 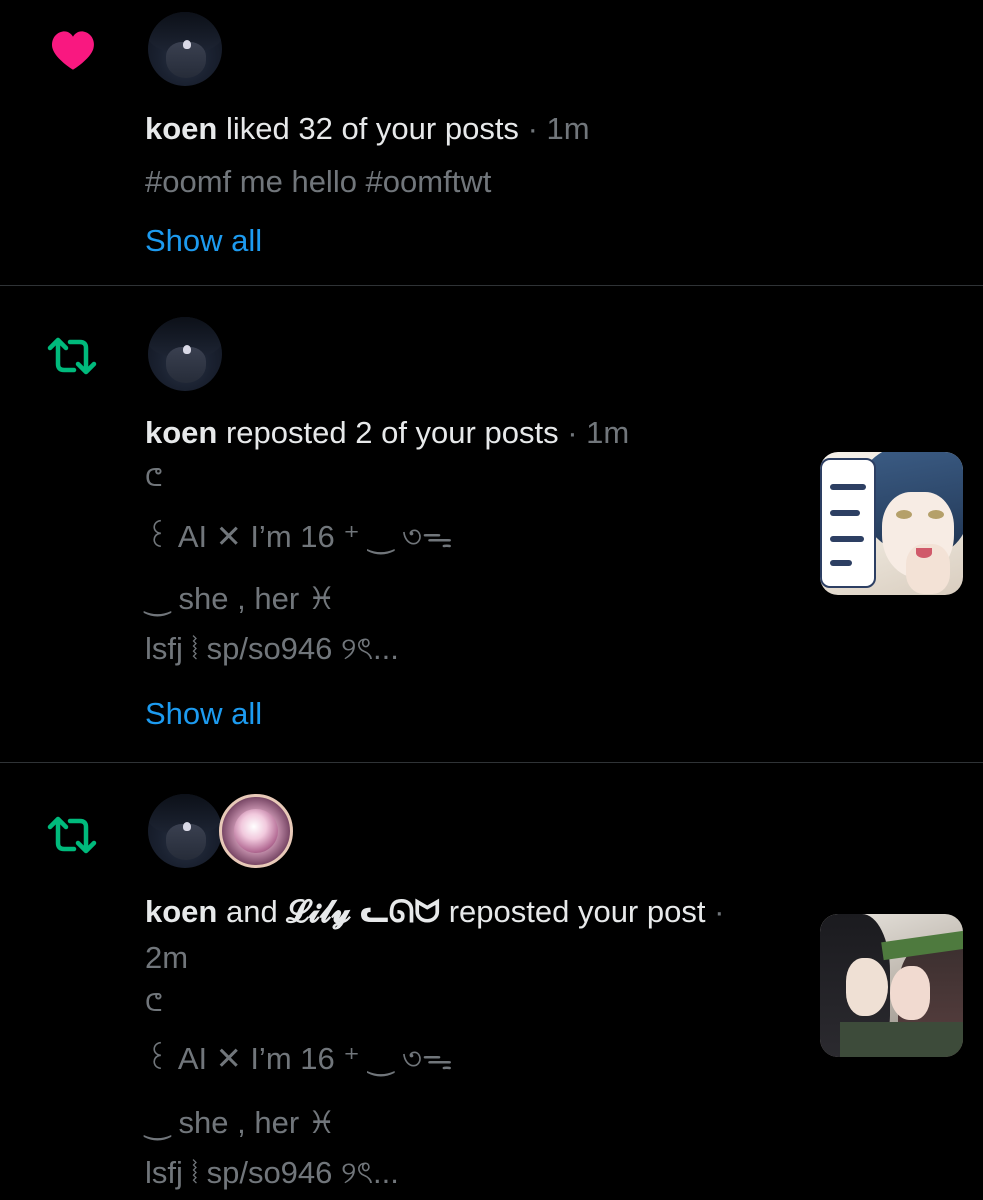 I want to click on heart-icon, so click(x=73, y=50).